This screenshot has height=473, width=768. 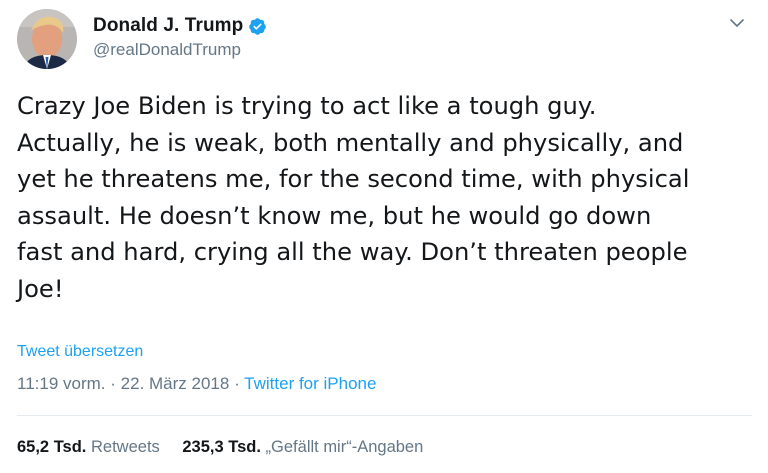 I want to click on chevron-down-icon, so click(x=737, y=23).